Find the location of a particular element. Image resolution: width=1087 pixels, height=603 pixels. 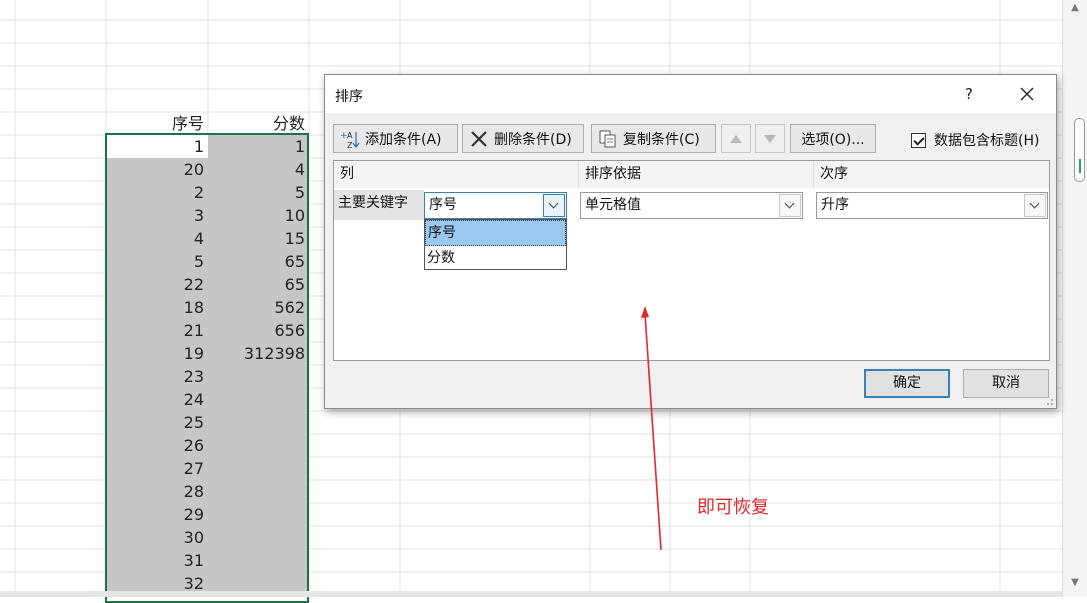

cell-a: 18 is located at coordinates (157, 307).